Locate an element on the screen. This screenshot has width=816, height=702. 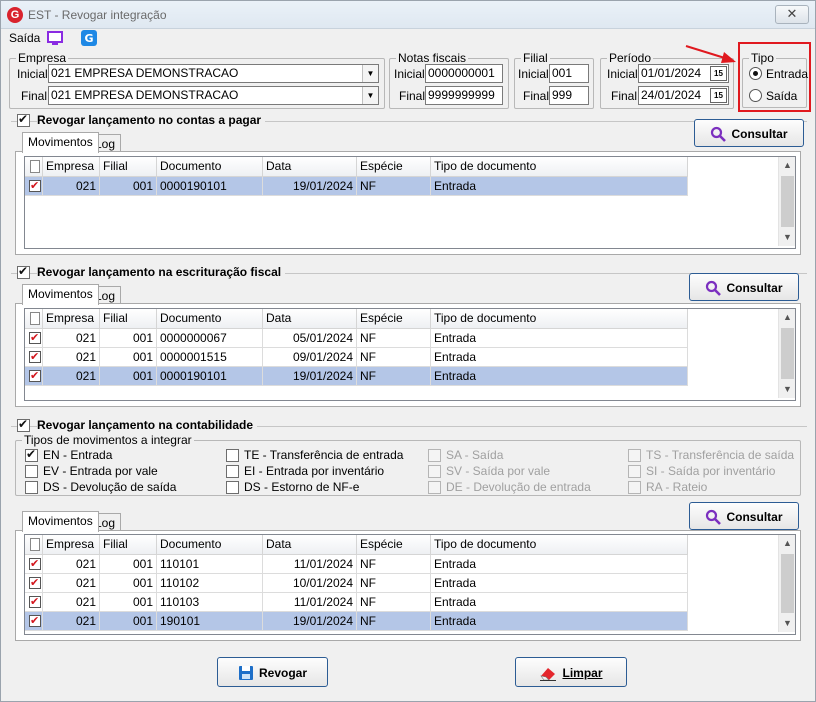
monitor-icon is located at coordinates (55, 39).